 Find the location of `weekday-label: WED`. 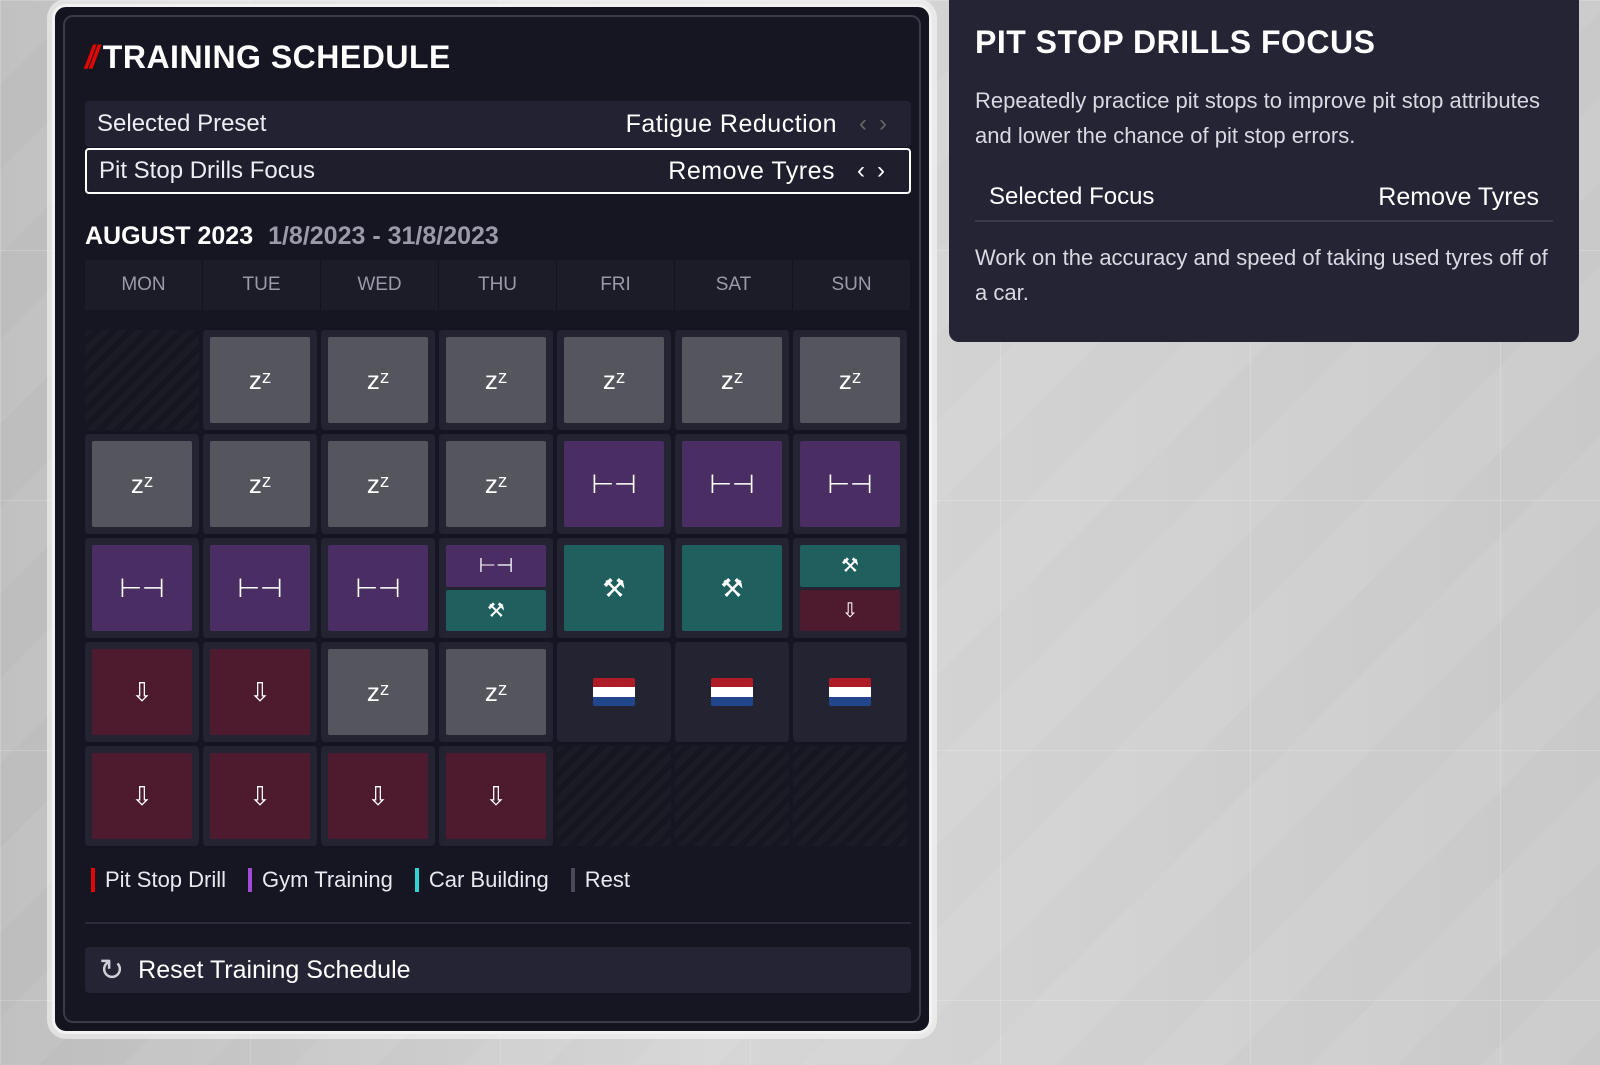

weekday-label: WED is located at coordinates (380, 285).